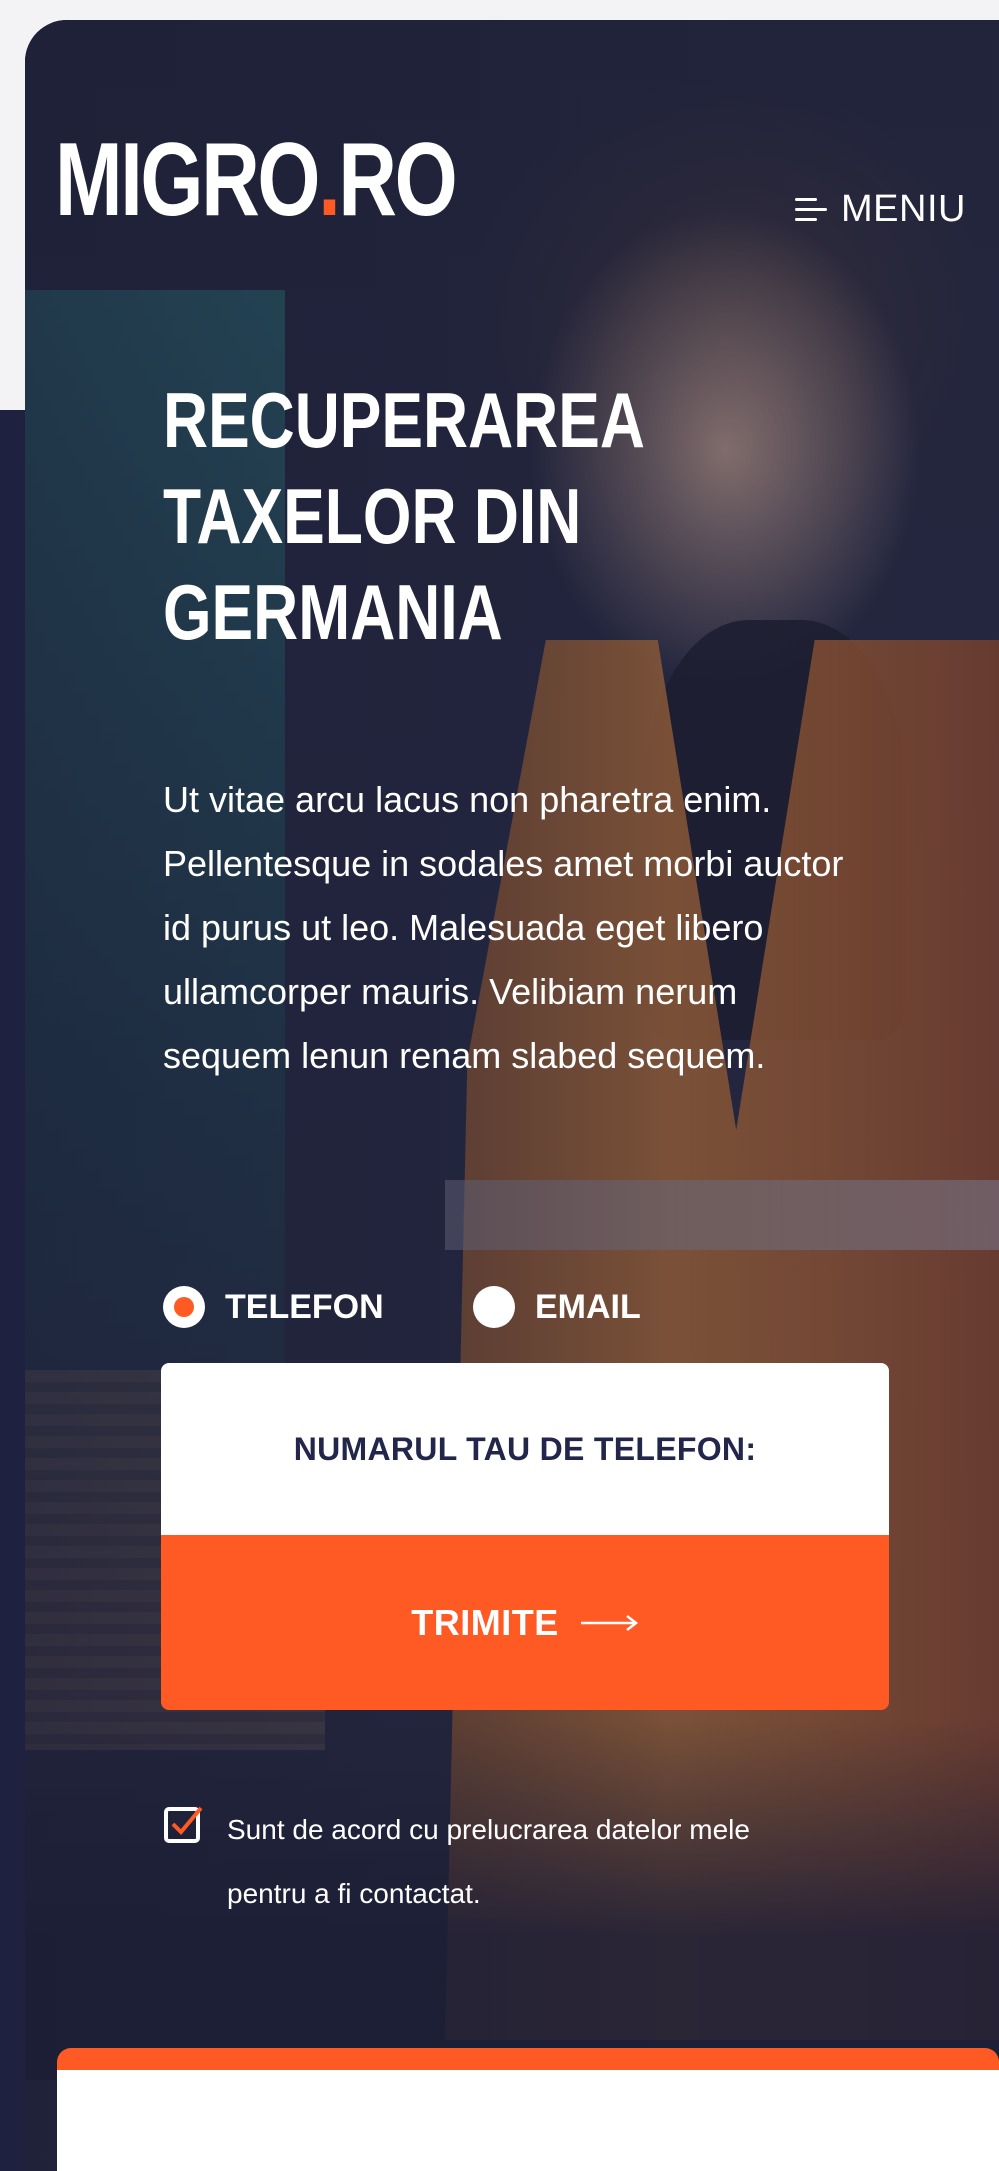 This screenshot has height=2171, width=999. I want to click on submit-button: TRIMITE, so click(525, 1622).